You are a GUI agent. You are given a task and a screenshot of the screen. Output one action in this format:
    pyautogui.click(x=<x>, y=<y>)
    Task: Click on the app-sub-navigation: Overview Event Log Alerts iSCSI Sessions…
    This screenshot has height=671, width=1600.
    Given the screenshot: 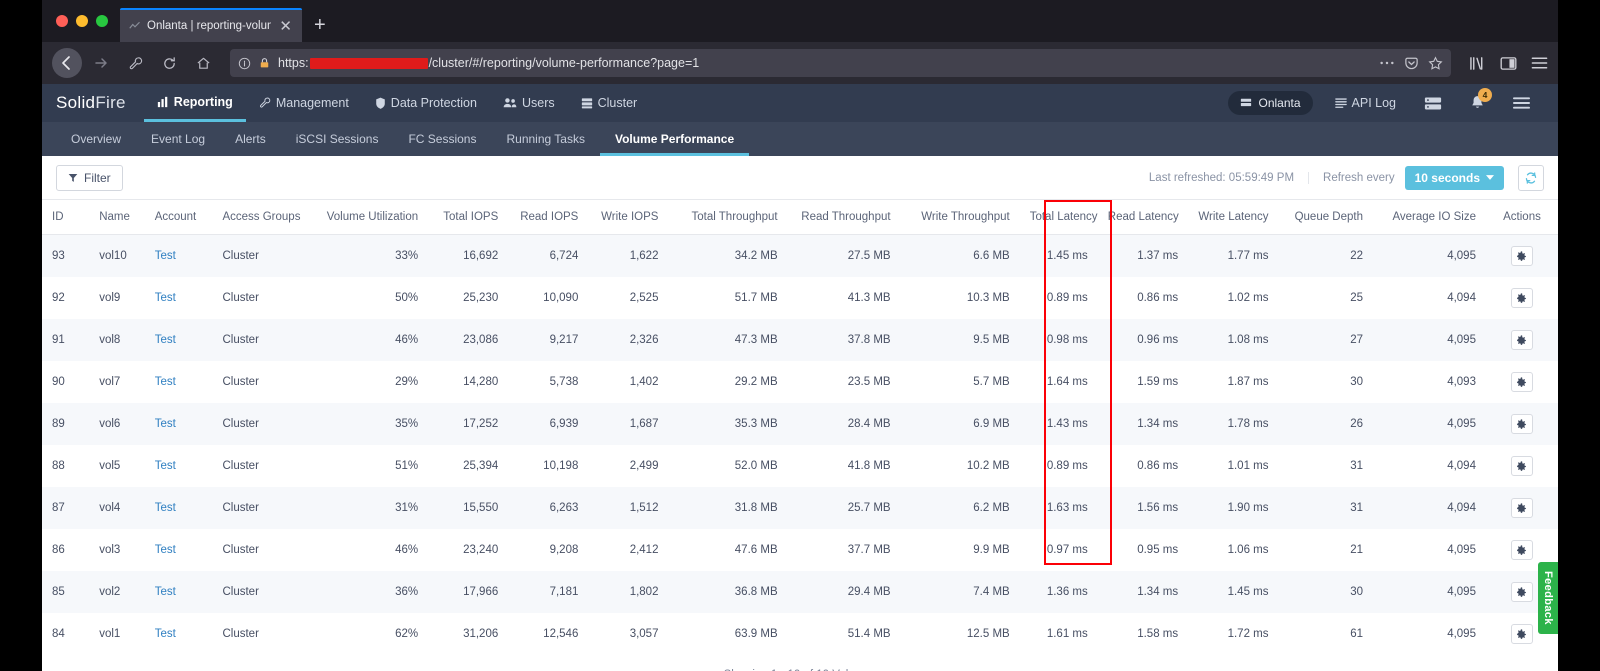 What is the action you would take?
    pyautogui.click(x=800, y=139)
    